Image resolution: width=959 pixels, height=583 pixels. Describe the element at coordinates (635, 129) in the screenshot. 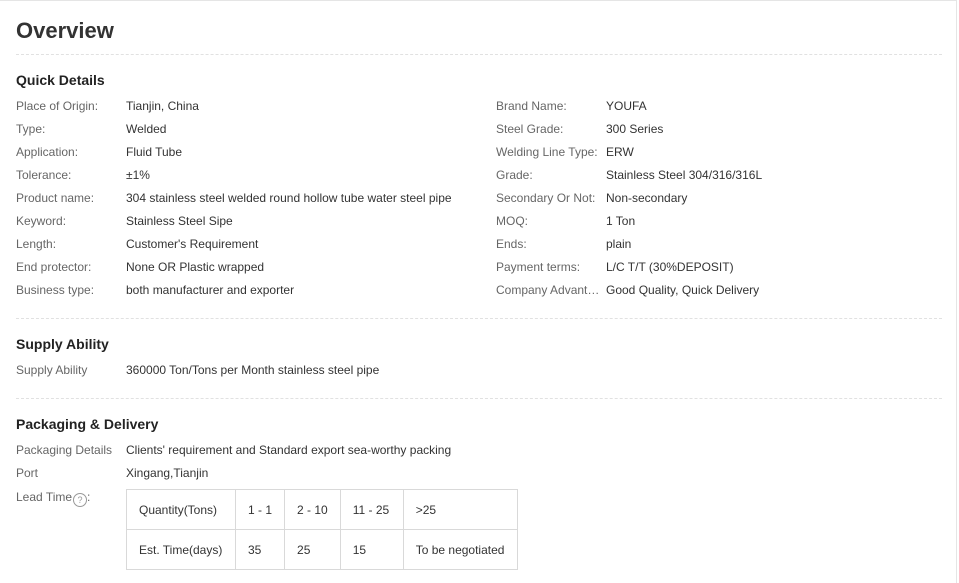

I see `detail-value: 300 Series` at that location.